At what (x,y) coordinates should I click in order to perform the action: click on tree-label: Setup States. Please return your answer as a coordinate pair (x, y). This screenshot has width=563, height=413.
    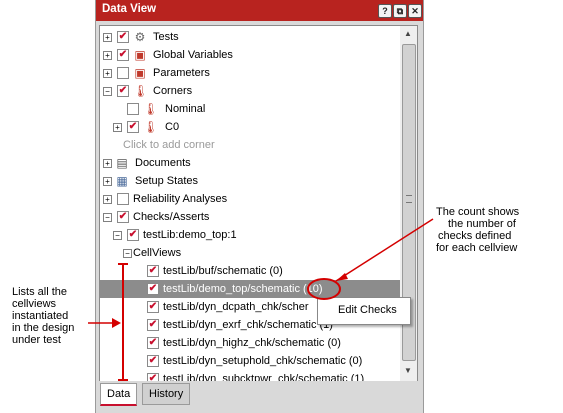
    Looking at the image, I should click on (166, 181).